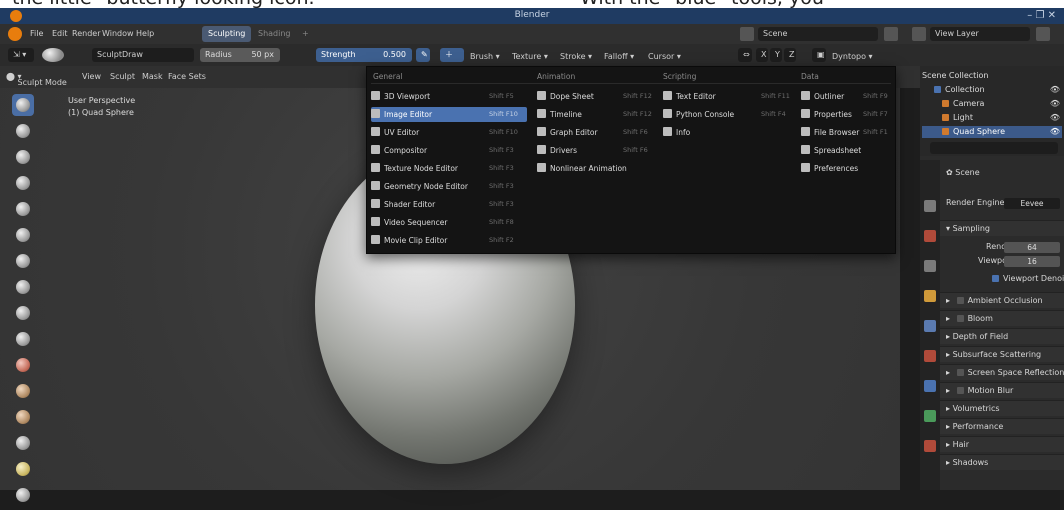  Describe the element at coordinates (745, 55) in the screenshot. I see `symmetry-icon: ⇔` at that location.